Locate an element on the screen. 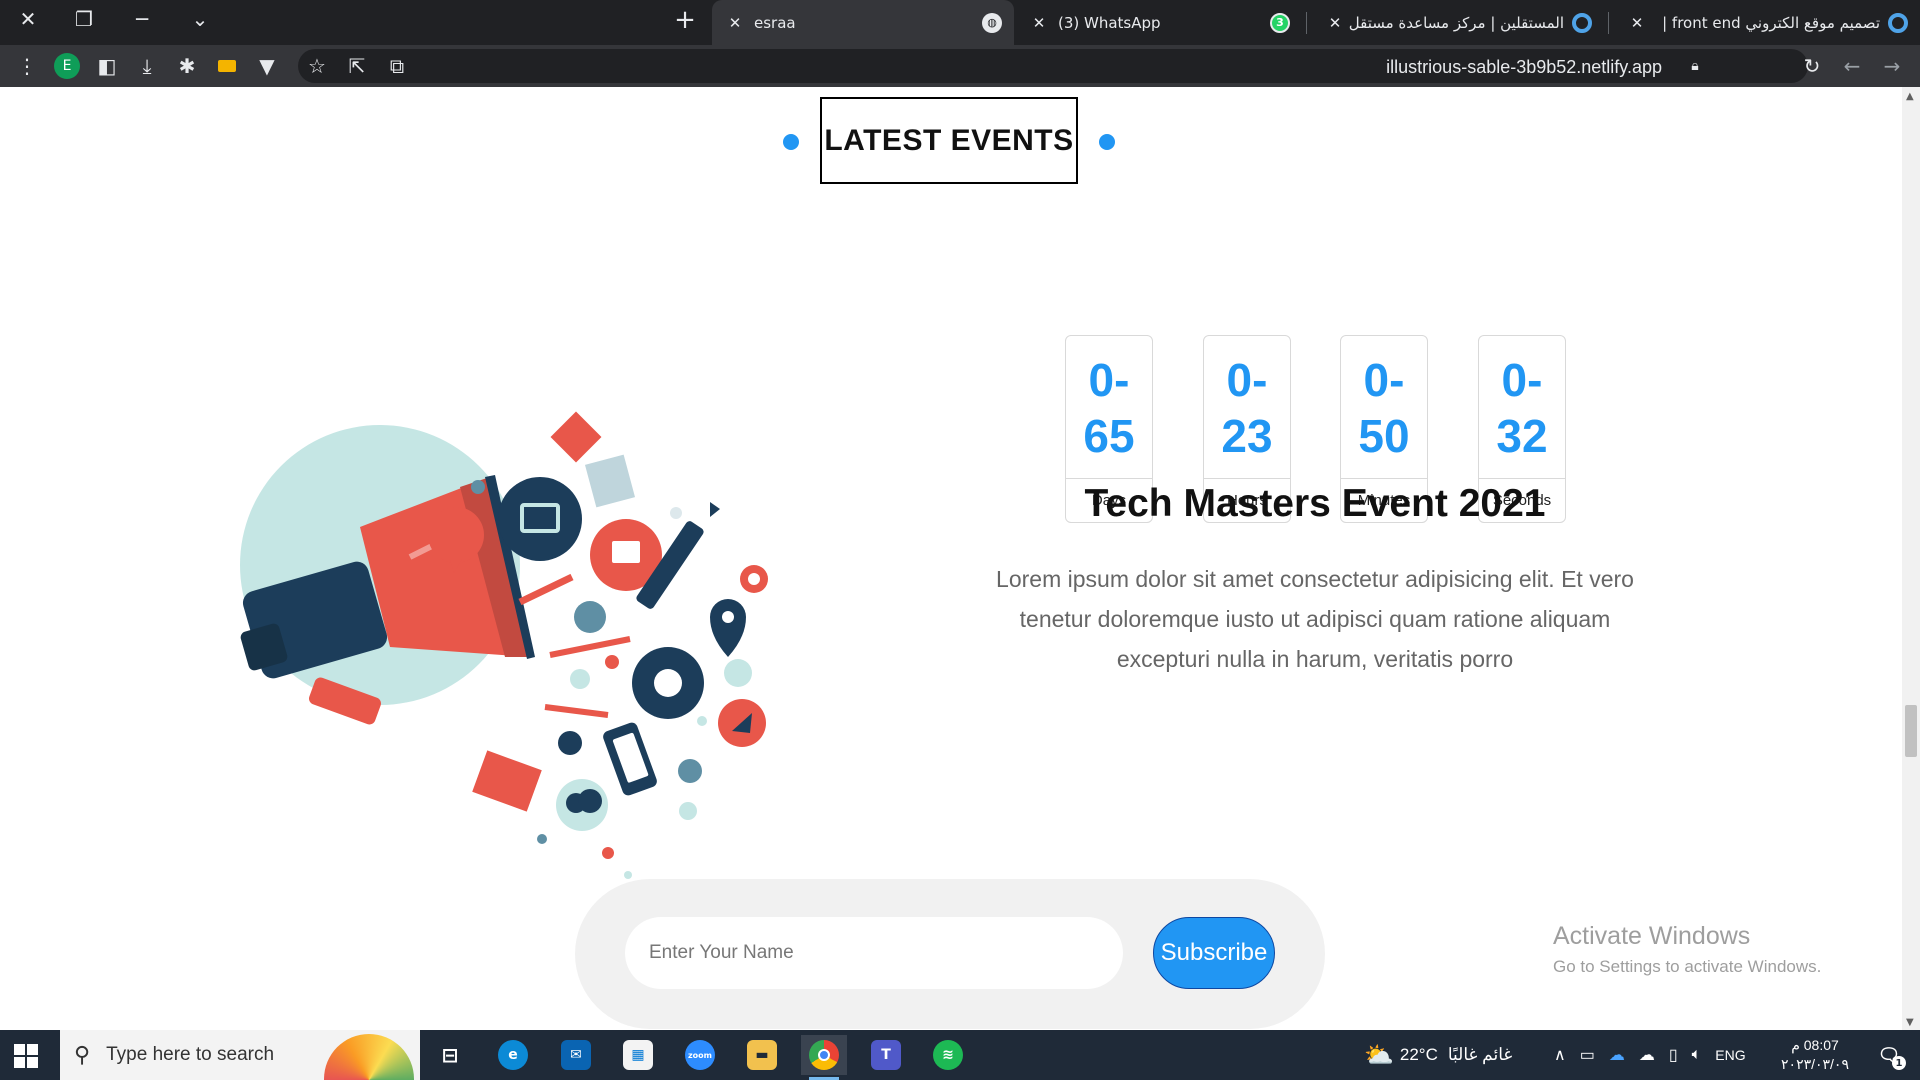  mail-icon: ✉ is located at coordinates (576, 1055).